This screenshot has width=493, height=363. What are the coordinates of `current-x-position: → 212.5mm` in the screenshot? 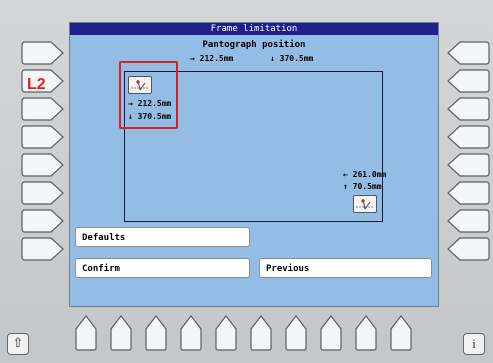 It's located at (212, 58).